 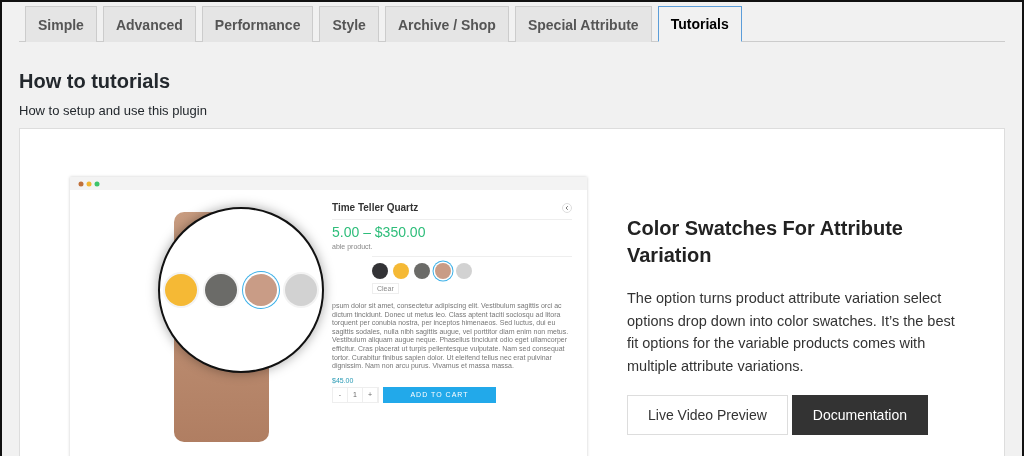 What do you see at coordinates (859, 415) in the screenshot?
I see `documentation-button: Documentation` at bounding box center [859, 415].